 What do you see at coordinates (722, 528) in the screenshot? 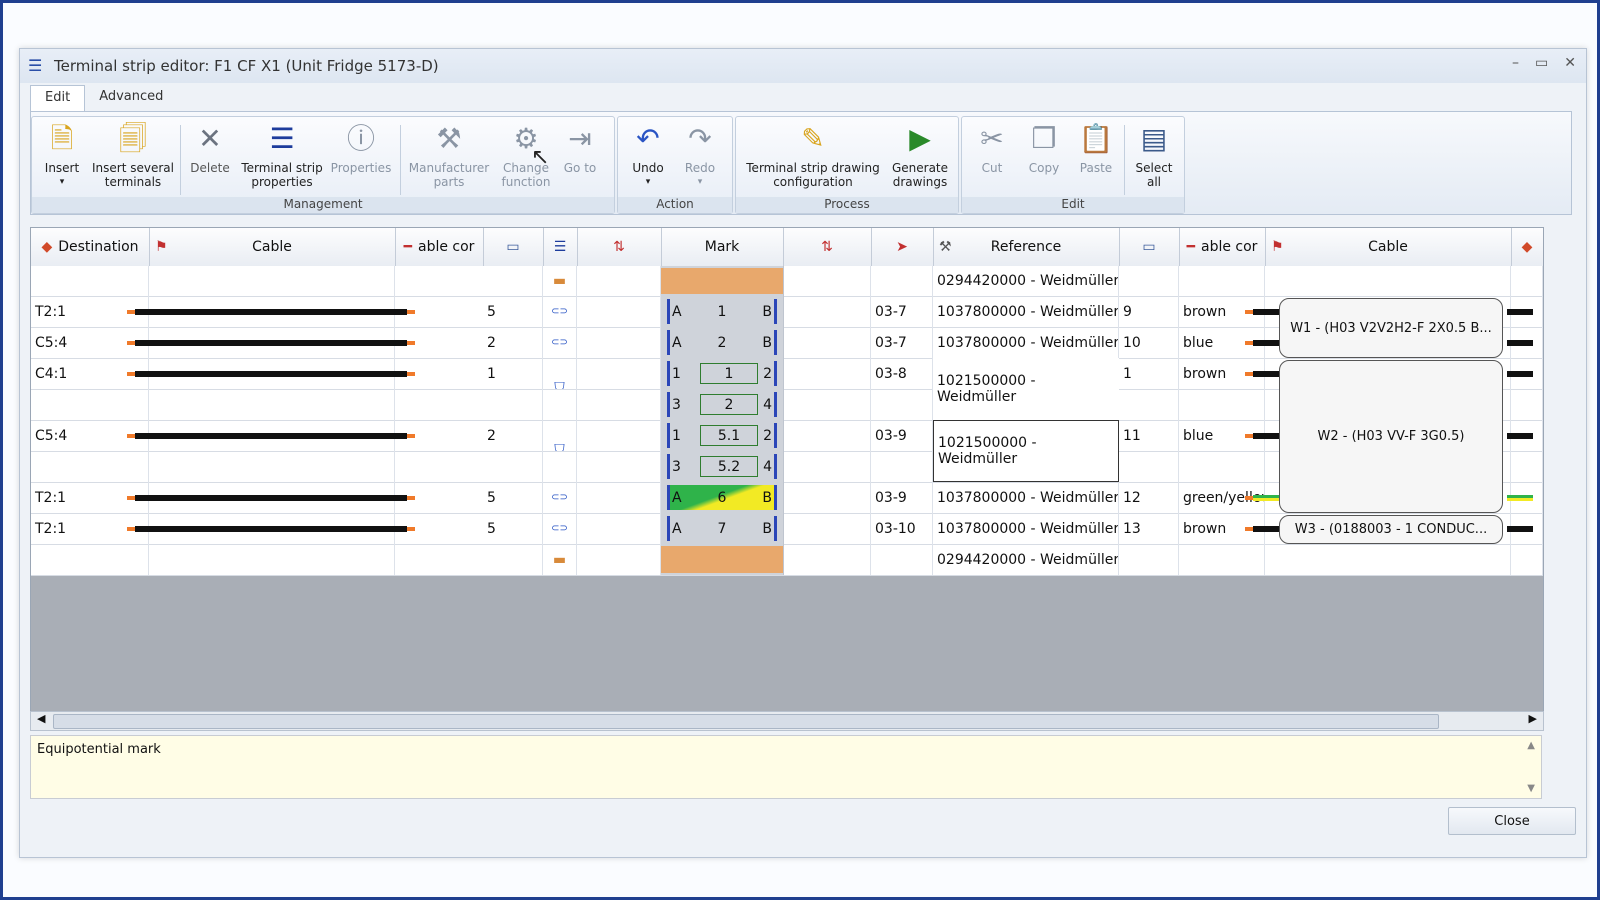
I see `mark-cell: A 7 B` at bounding box center [722, 528].